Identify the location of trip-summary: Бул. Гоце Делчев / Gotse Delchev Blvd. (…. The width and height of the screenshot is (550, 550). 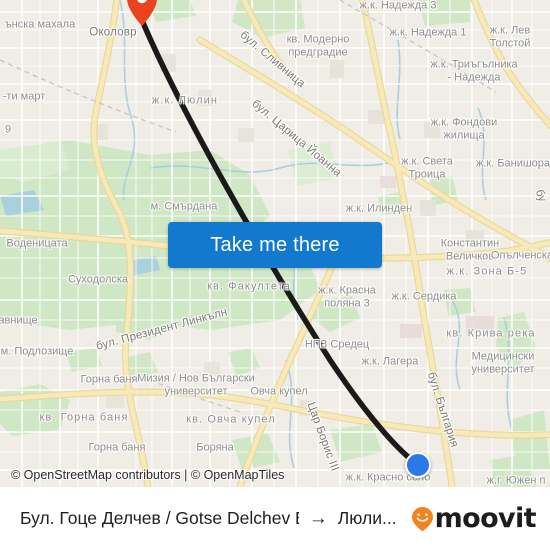
(208, 519).